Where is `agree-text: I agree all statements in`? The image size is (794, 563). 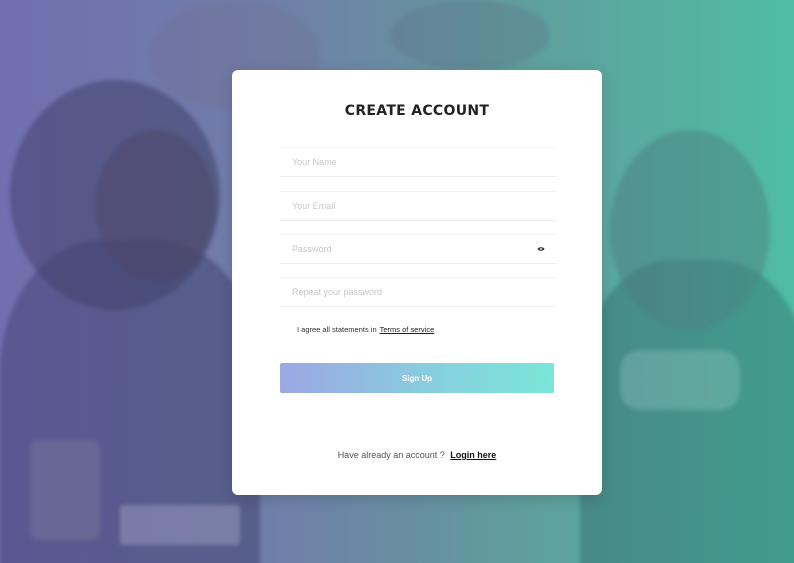 agree-text: I agree all statements in is located at coordinates (337, 329).